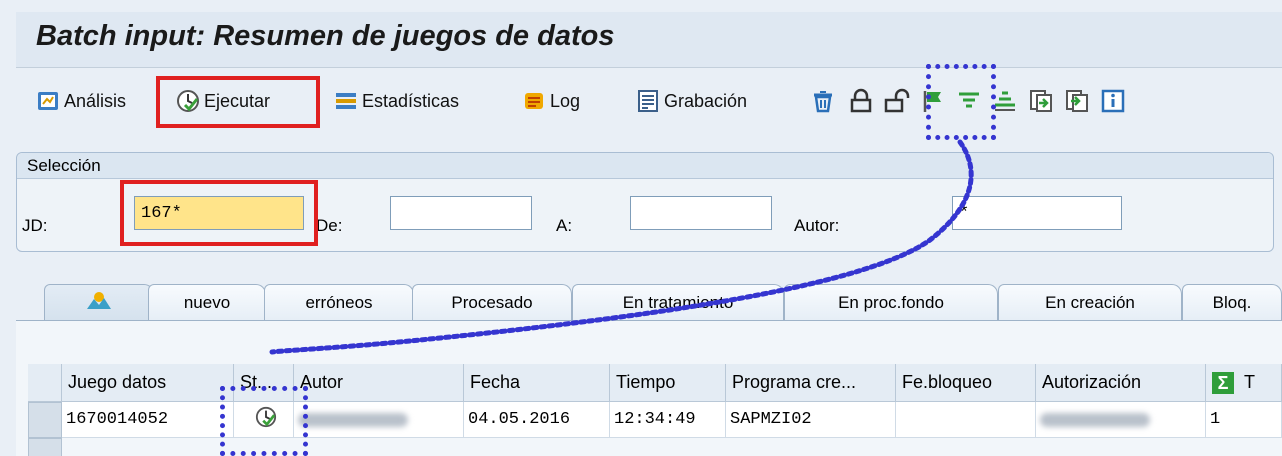 The height and width of the screenshot is (456, 1282). Describe the element at coordinates (645, 166) in the screenshot. I see `seleccion-header: Selección` at that location.